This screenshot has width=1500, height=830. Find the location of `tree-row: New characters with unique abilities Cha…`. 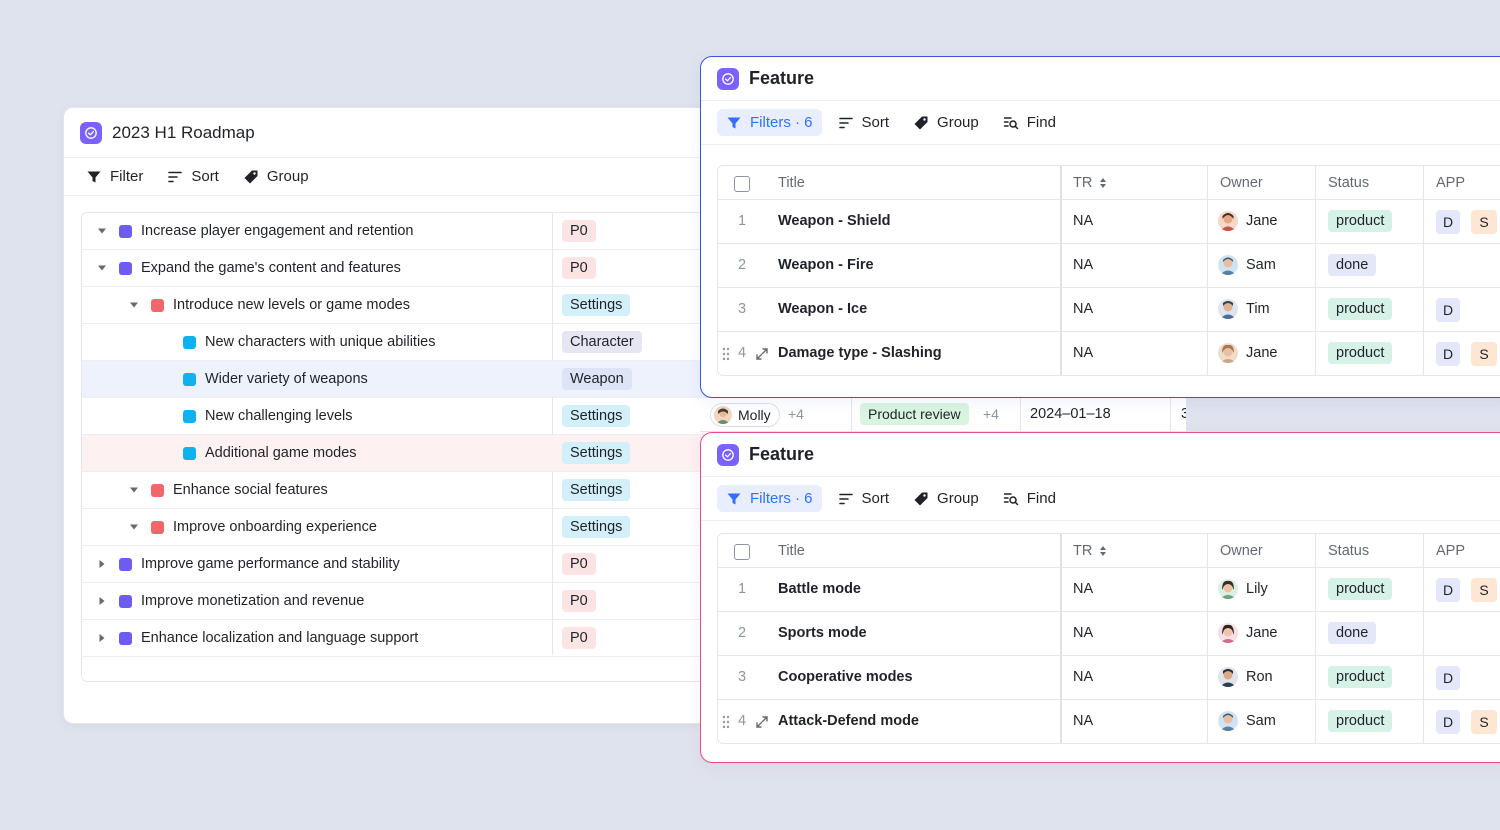

tree-row: New characters with unique abilities Cha… is located at coordinates (432, 342).